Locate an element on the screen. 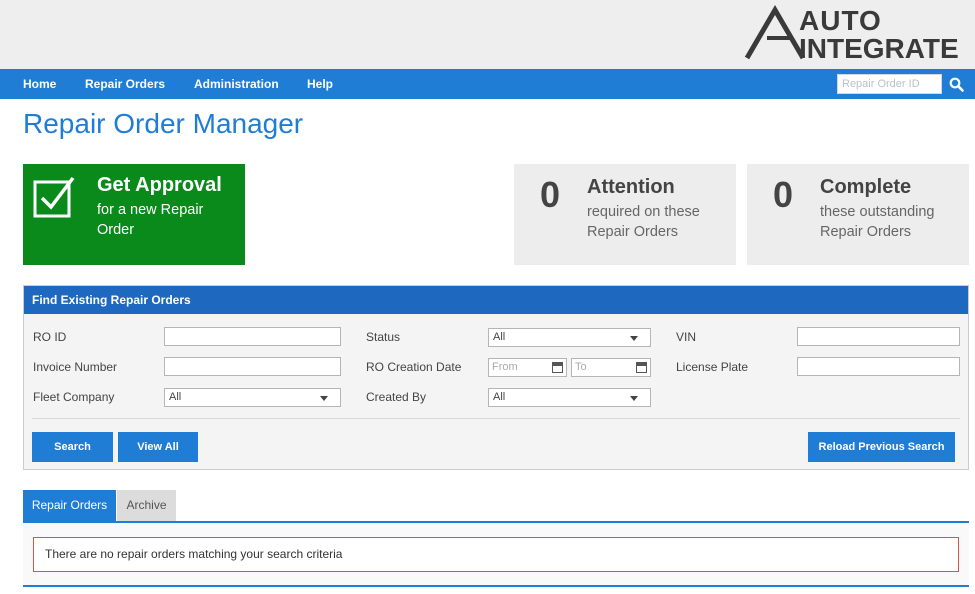 The width and height of the screenshot is (975, 594). invoice-number-label: Invoice Number is located at coordinates (75, 367).